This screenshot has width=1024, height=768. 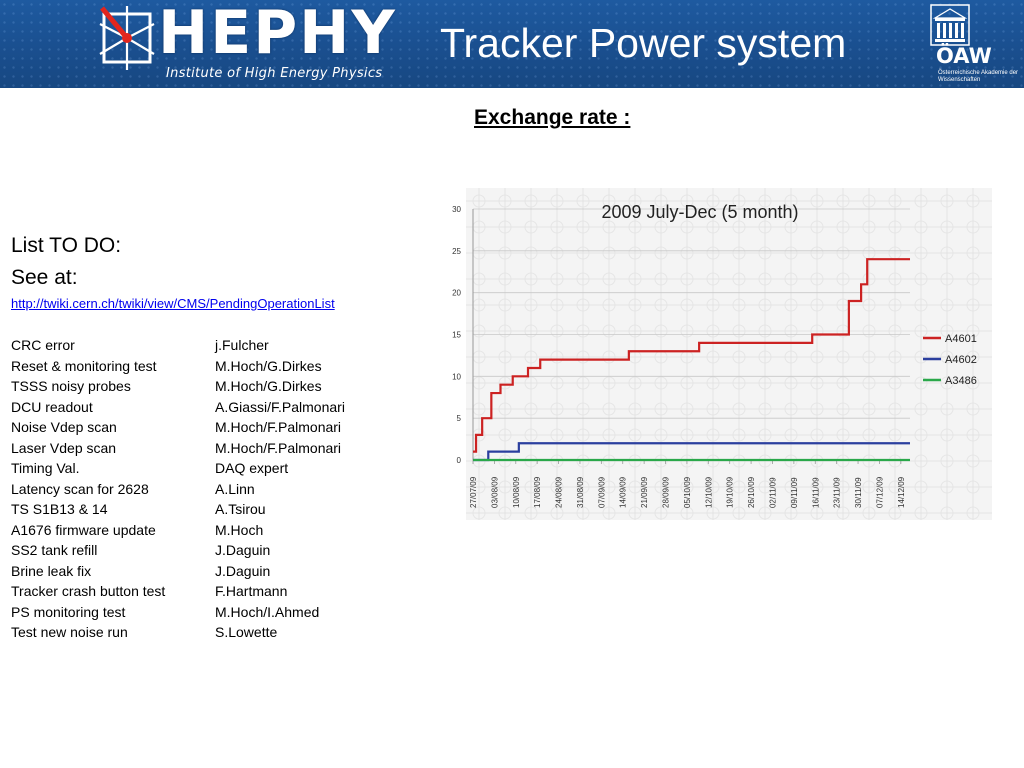 I want to click on todo-task: DCU readout, so click(x=52, y=406).